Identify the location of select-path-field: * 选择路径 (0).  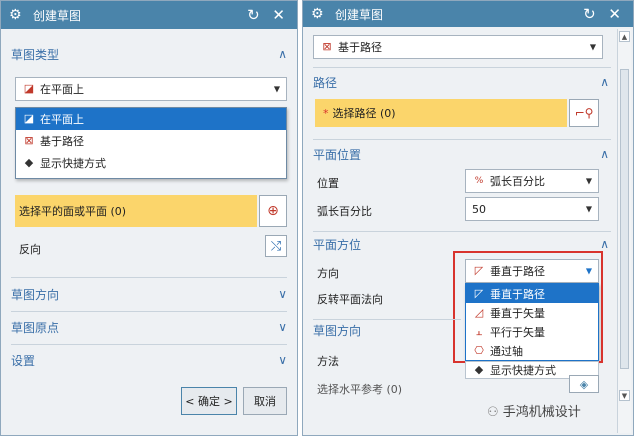
(441, 113).